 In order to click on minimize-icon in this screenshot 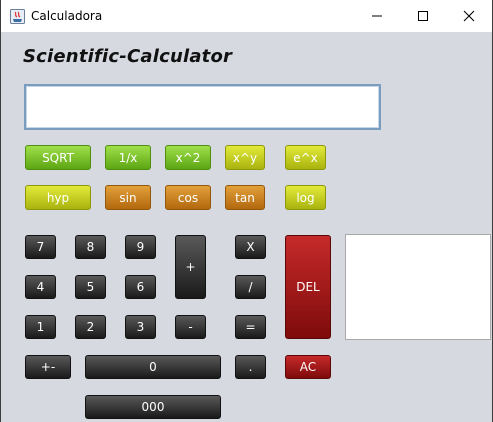, I will do `click(377, 16)`.